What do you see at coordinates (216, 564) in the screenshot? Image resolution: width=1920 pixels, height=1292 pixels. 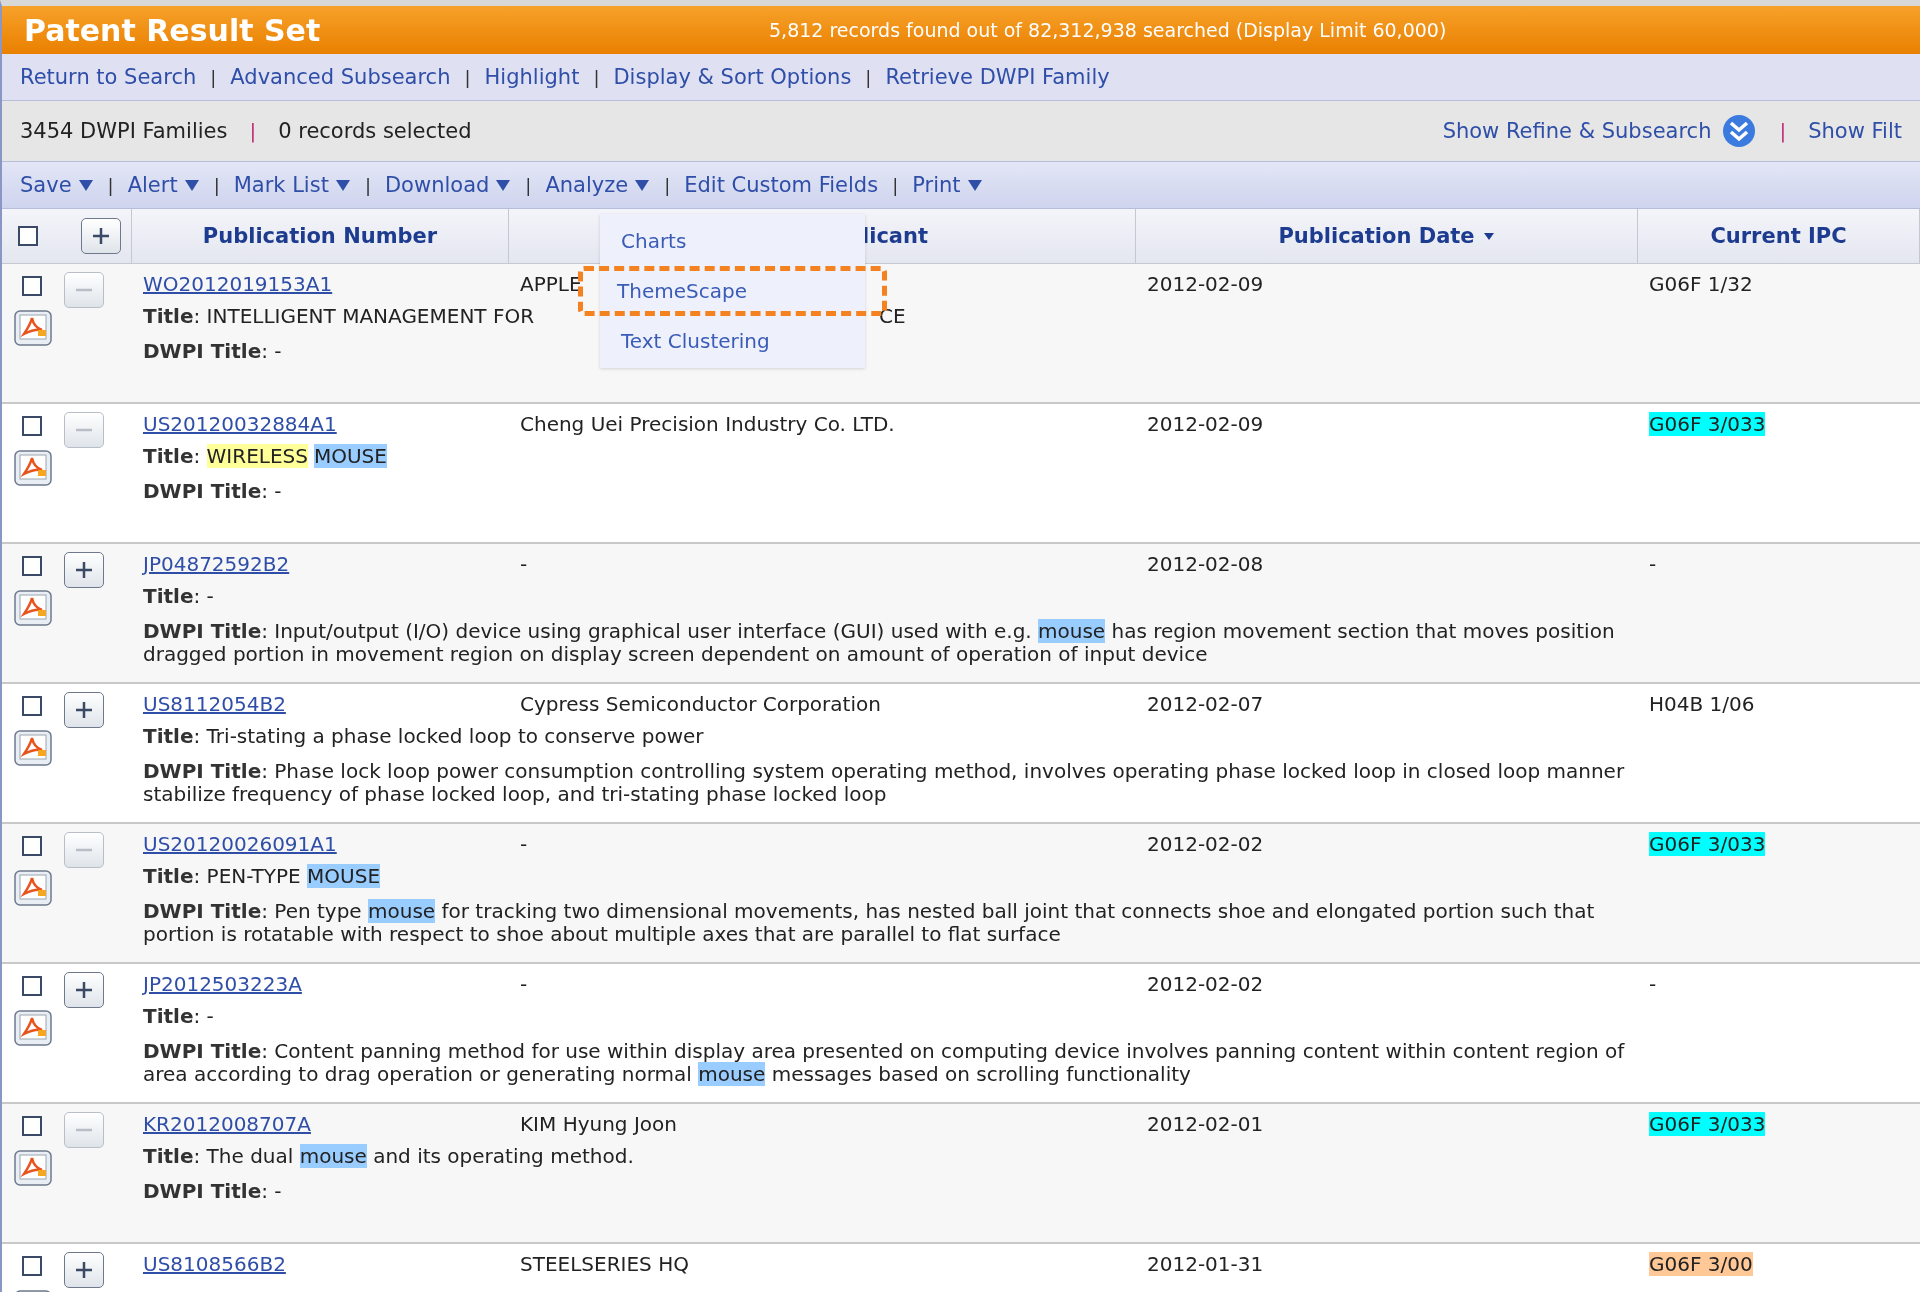 I see `publication-number-link: JP04872592B2` at bounding box center [216, 564].